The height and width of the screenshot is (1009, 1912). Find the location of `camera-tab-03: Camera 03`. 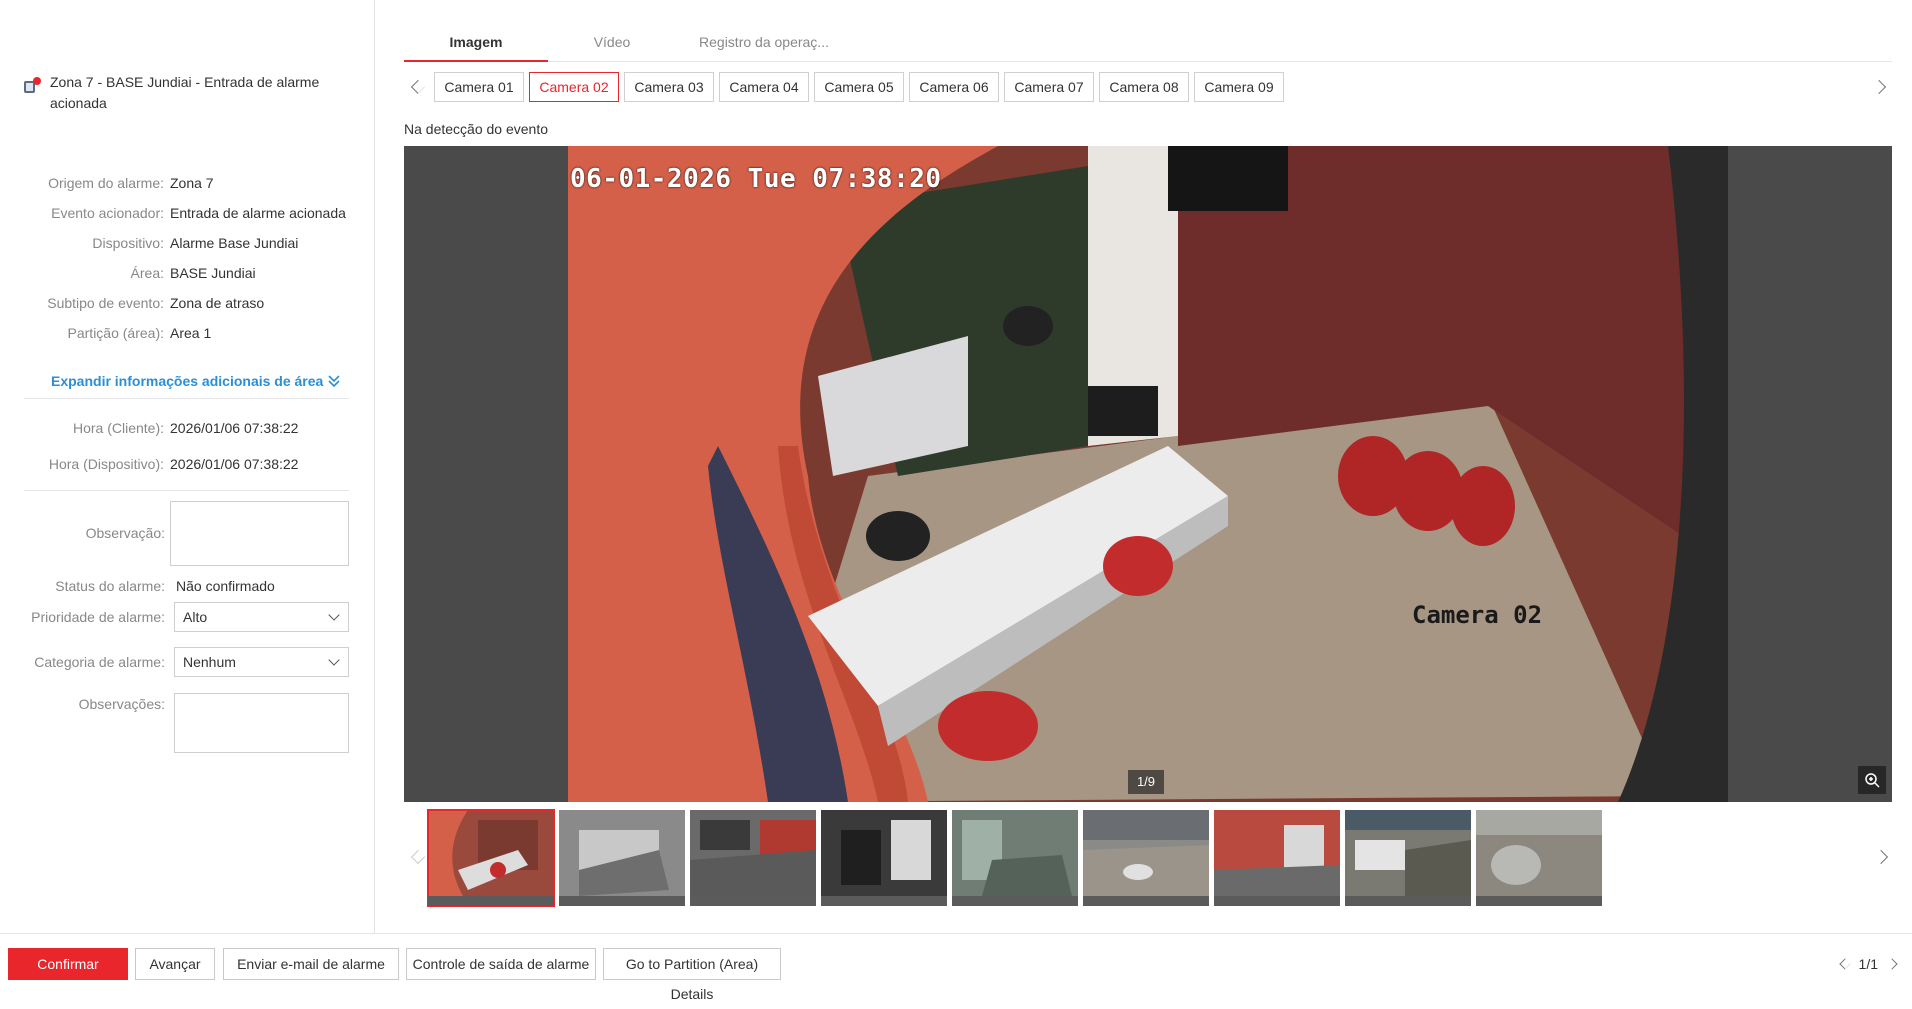

camera-tab-03: Camera 03 is located at coordinates (669, 87).